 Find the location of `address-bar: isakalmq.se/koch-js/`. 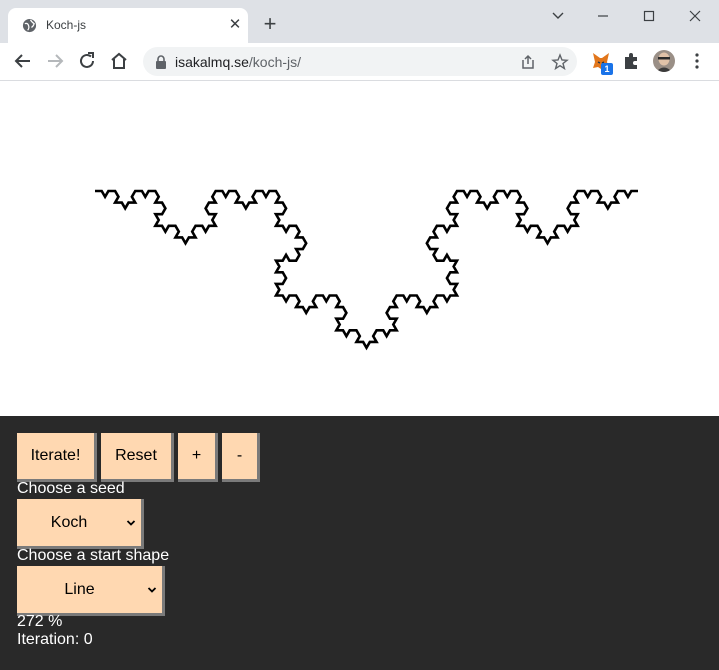

address-bar: isakalmq.se/koch-js/ is located at coordinates (360, 61).